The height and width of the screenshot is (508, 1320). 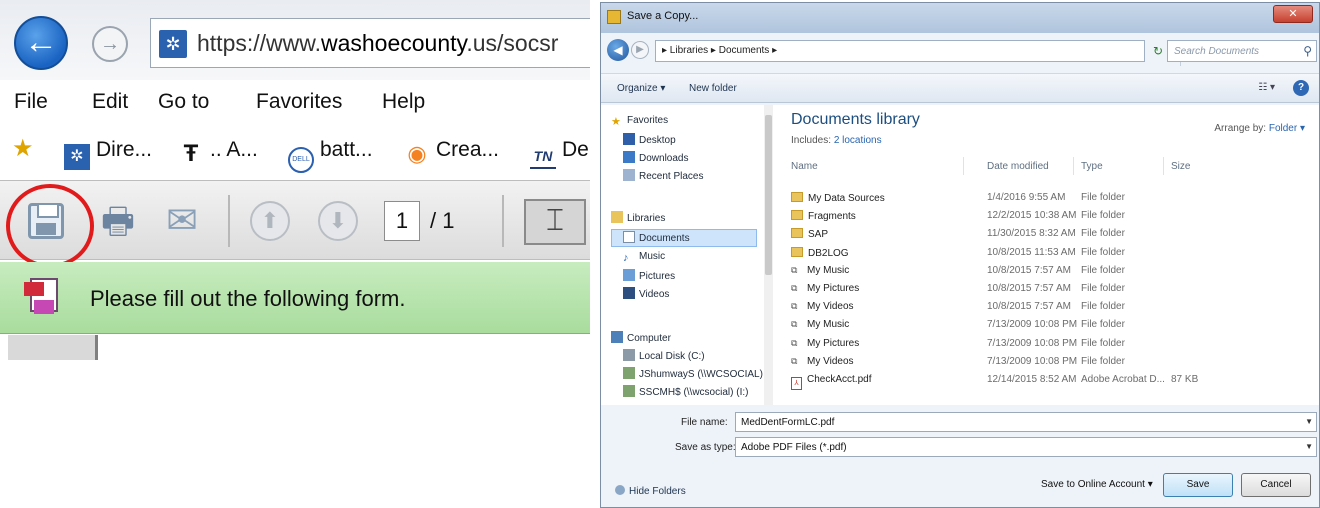 I want to click on nav-item-desktop: Desktop, so click(x=649, y=139).